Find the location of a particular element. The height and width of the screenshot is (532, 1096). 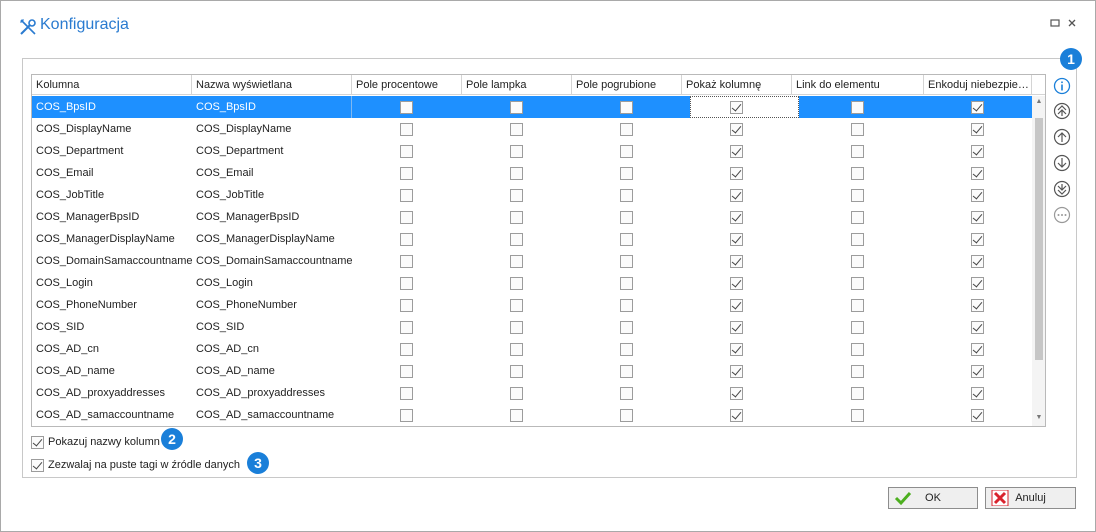

table-row: COS_AD_cn COS_AD_cn is located at coordinates (532, 349).